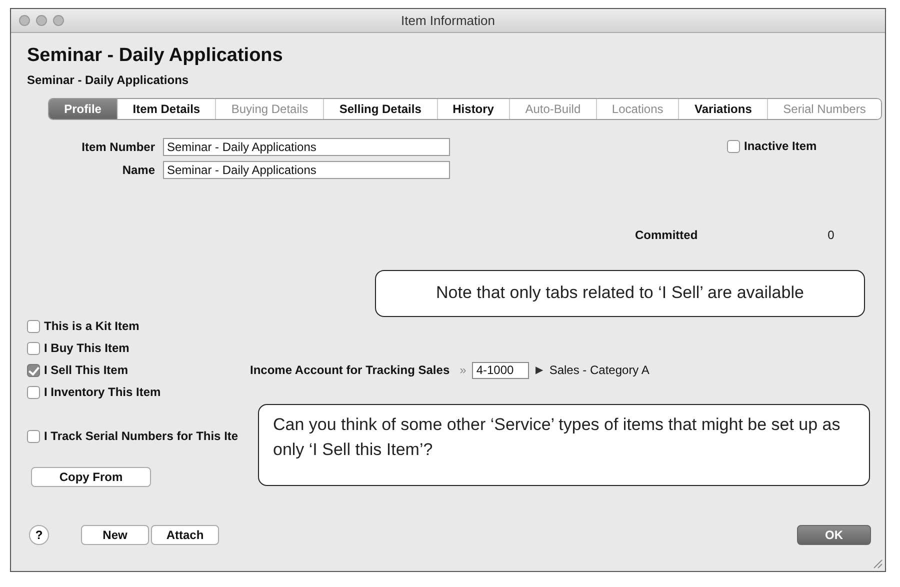  Describe the element at coordinates (83, 109) in the screenshot. I see `tab: Profile` at that location.